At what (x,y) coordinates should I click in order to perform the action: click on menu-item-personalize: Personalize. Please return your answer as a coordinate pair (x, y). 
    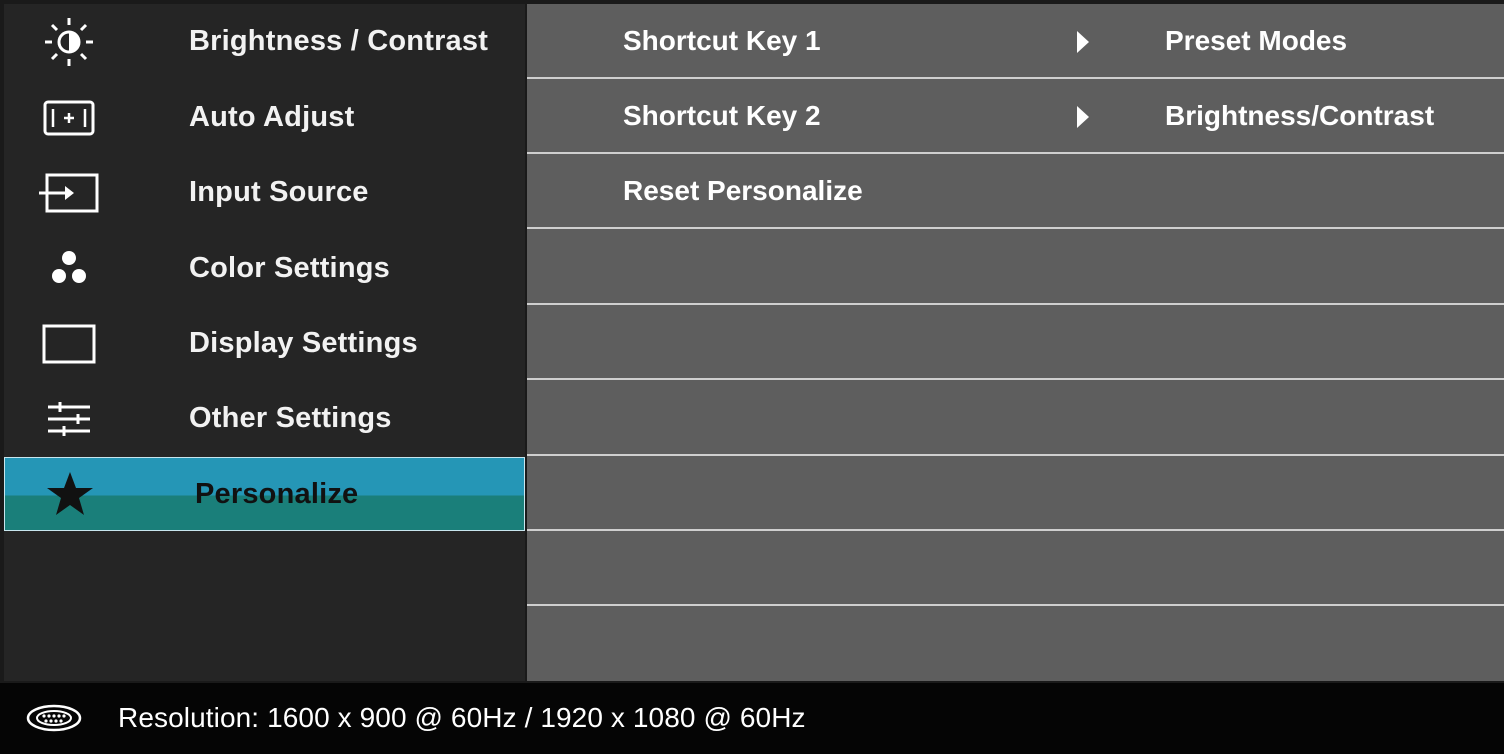
    Looking at the image, I should click on (264, 494).